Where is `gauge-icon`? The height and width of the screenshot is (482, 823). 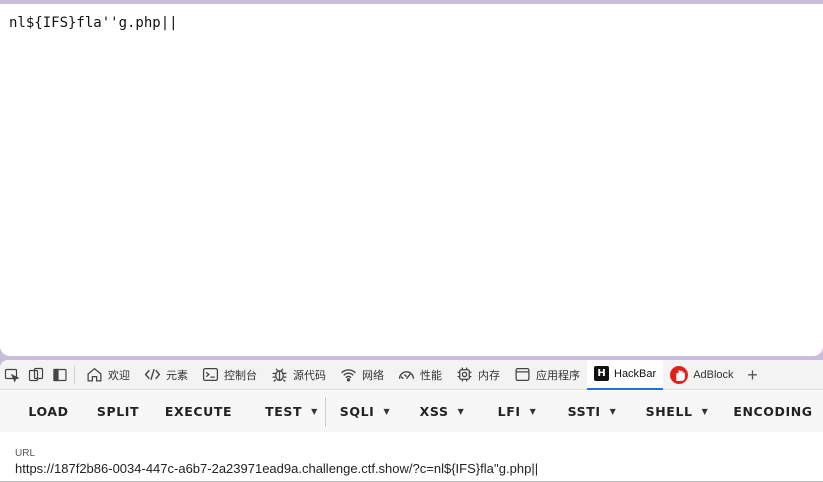
gauge-icon is located at coordinates (406, 375).